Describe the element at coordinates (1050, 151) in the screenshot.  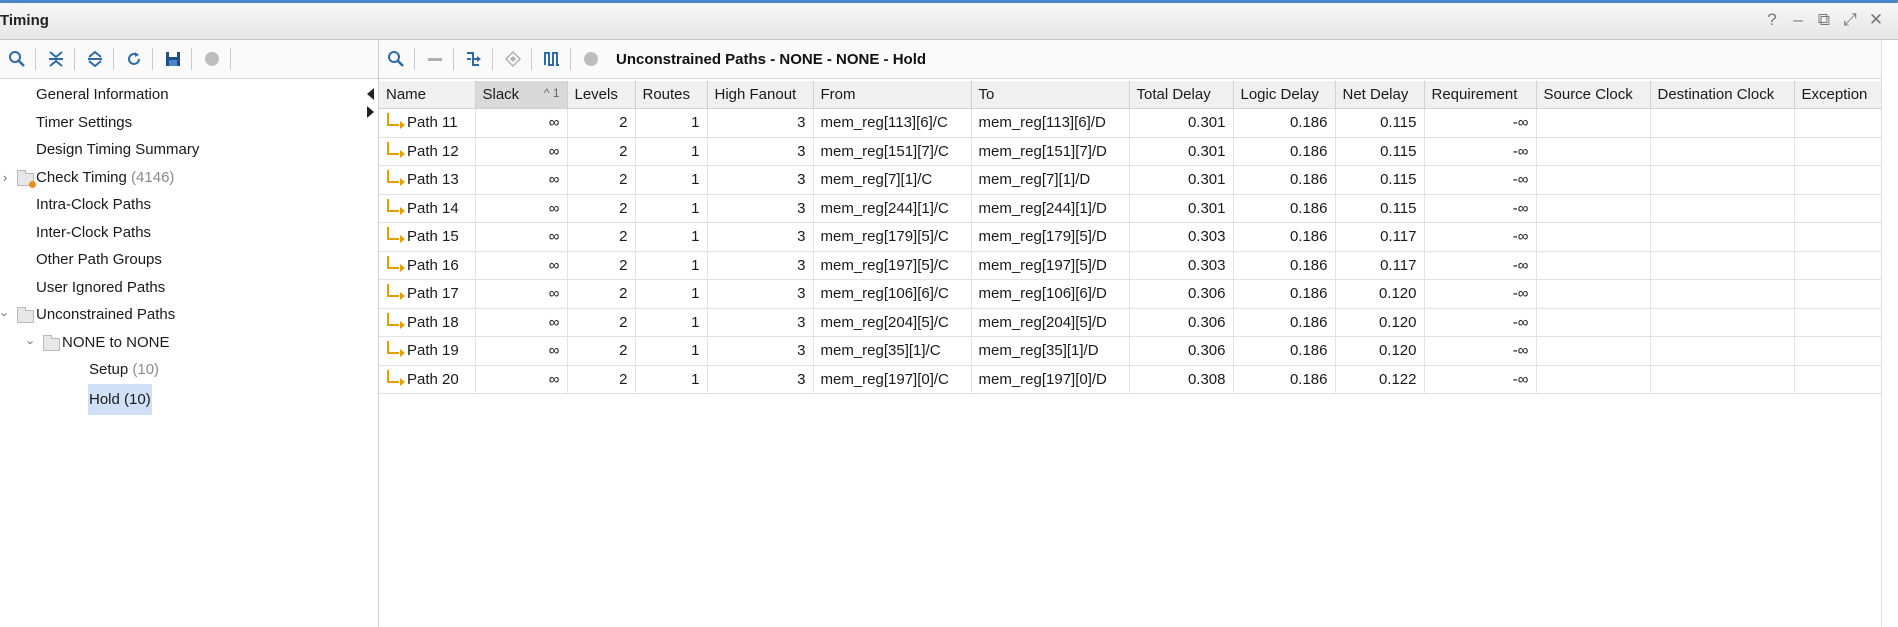
I see `cell-to: mem_reg[151][7]/D` at that location.